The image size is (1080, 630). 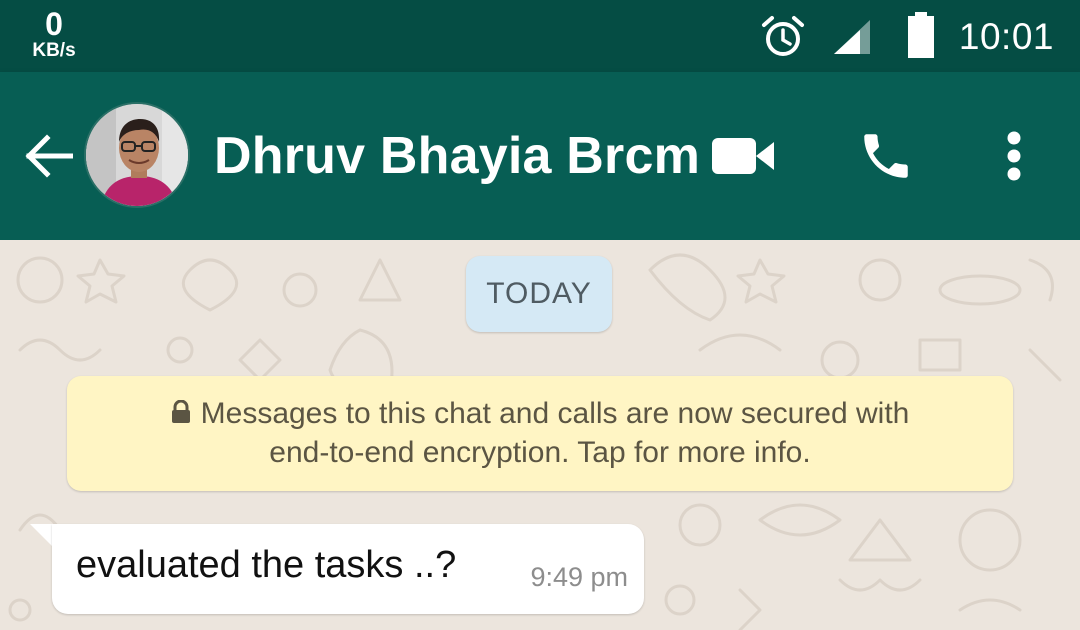 What do you see at coordinates (1006, 36) in the screenshot?
I see `status-time: 10:01` at bounding box center [1006, 36].